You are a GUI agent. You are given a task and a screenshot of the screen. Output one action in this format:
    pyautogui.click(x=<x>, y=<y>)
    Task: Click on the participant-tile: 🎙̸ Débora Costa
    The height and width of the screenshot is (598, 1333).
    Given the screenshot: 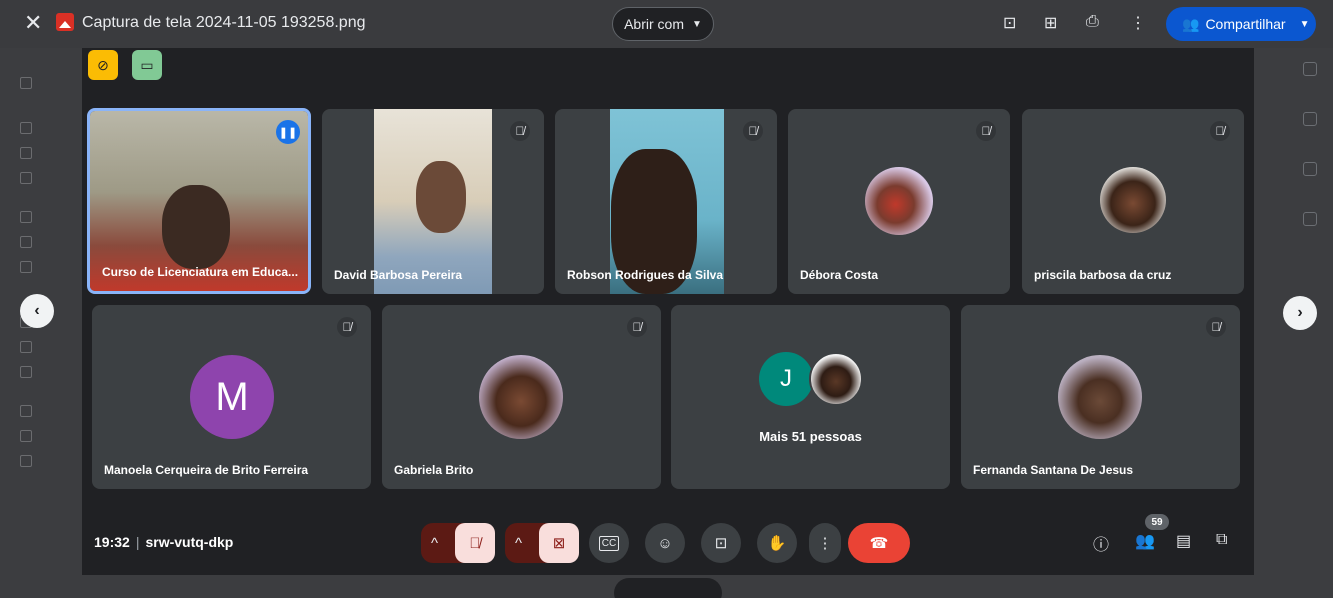 What is the action you would take?
    pyautogui.click(x=899, y=201)
    